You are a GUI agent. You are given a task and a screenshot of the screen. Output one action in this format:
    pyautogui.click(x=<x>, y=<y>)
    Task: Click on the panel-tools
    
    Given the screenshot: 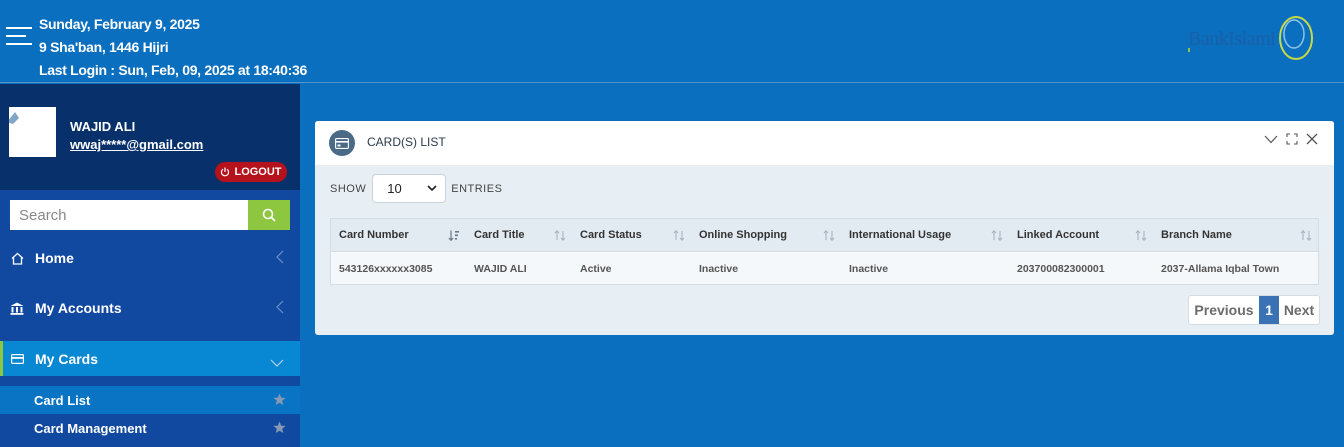 What is the action you would take?
    pyautogui.click(x=1291, y=139)
    